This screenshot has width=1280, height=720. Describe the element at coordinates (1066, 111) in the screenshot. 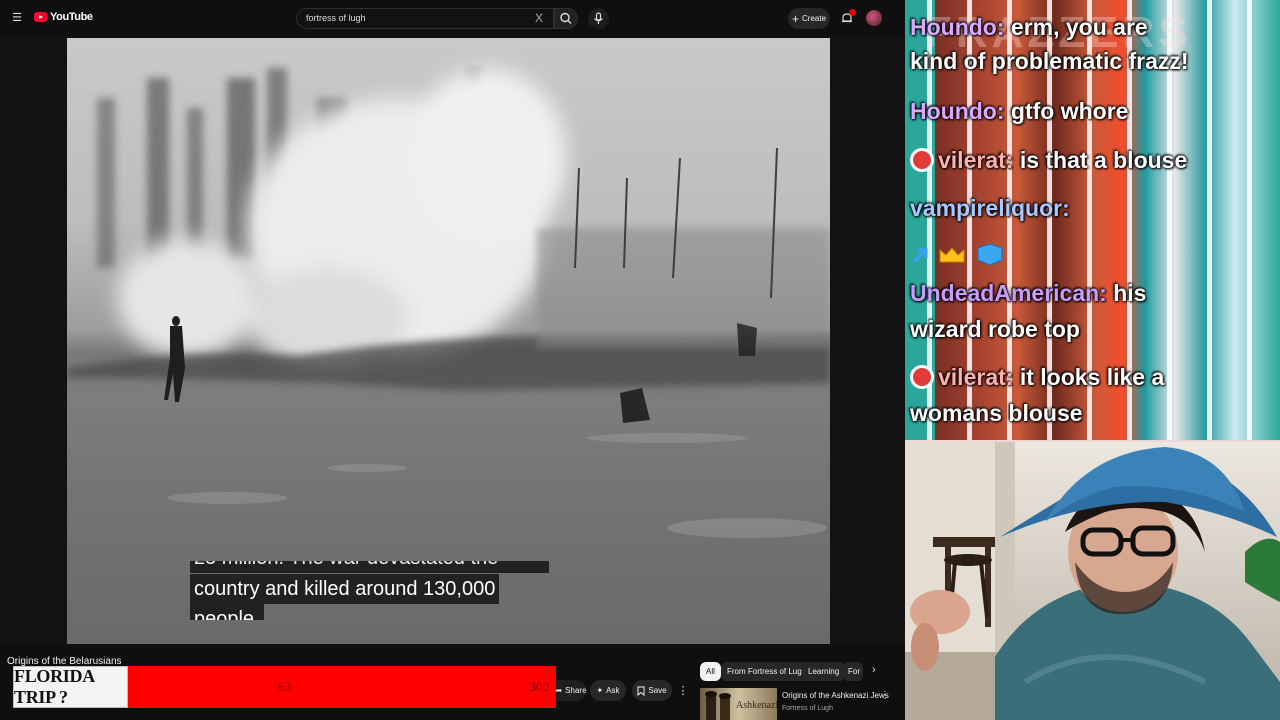

I see `chat-text: gtfo whore` at that location.